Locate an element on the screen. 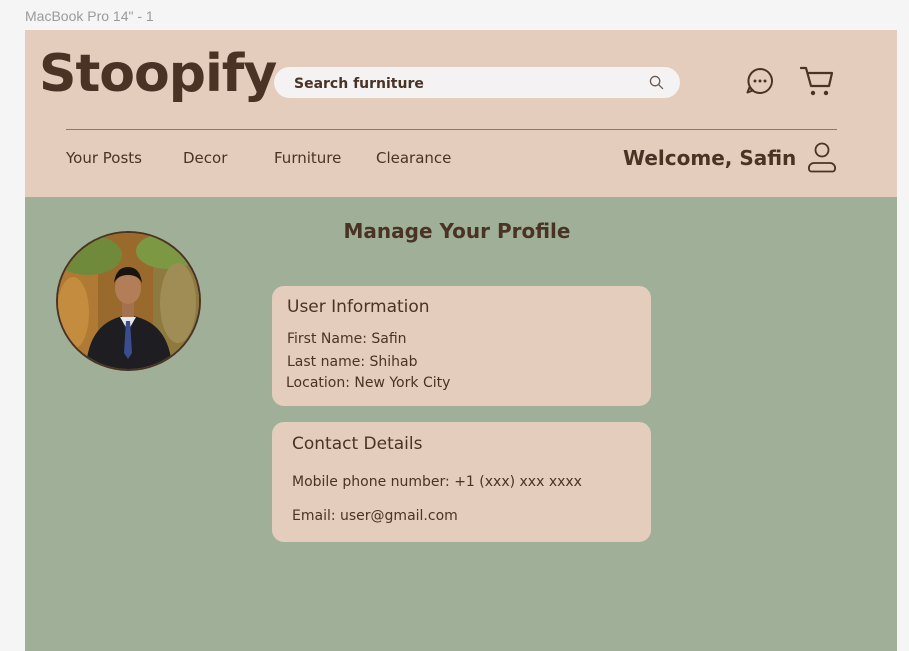 This screenshot has width=909, height=651. last-name-field: Last name: Shihab is located at coordinates (352, 362).